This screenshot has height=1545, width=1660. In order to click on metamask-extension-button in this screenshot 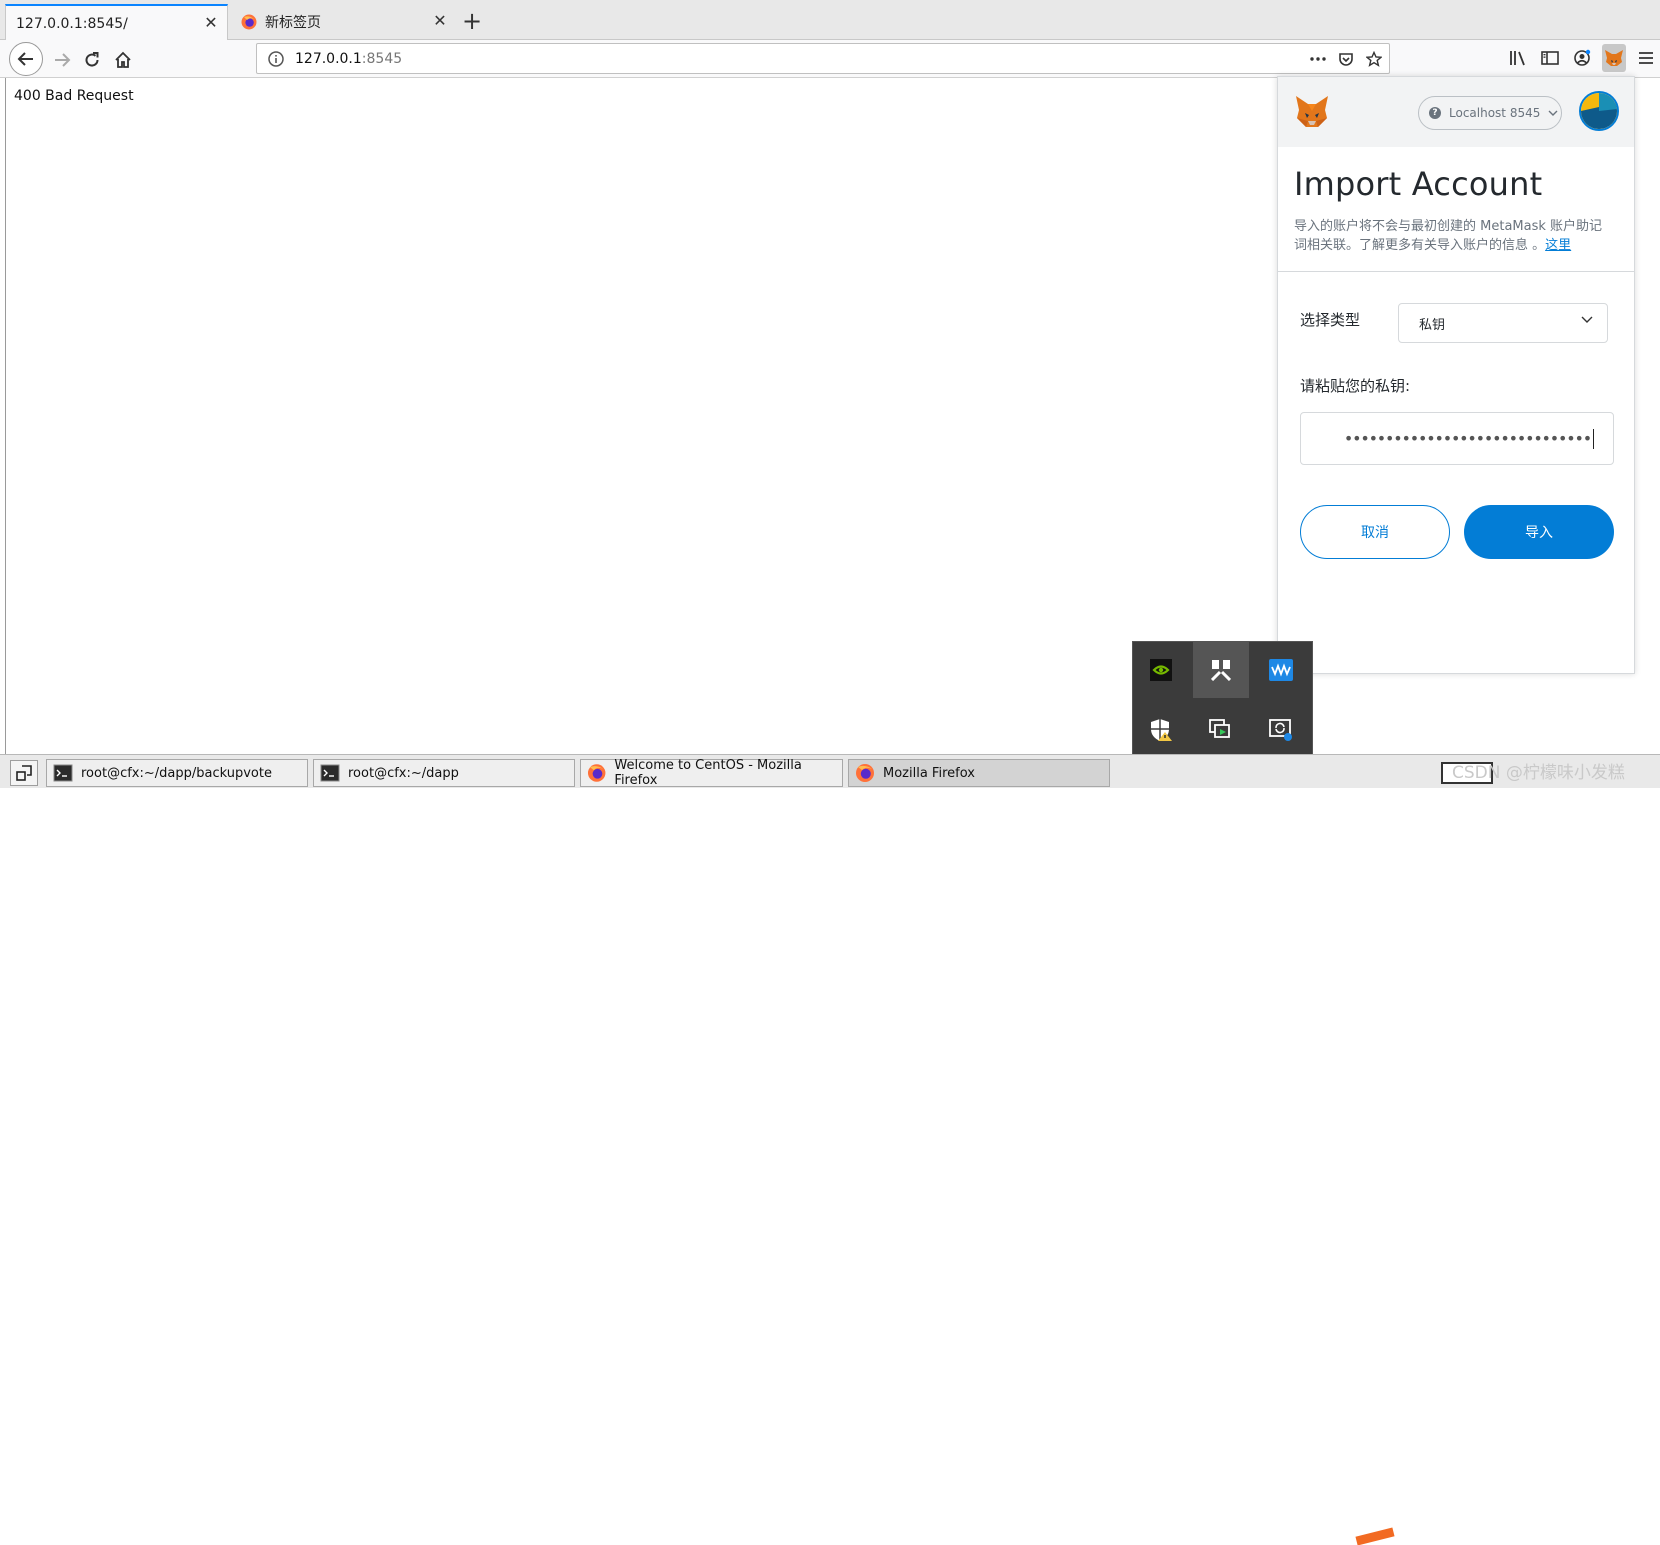, I will do `click(1614, 58)`.